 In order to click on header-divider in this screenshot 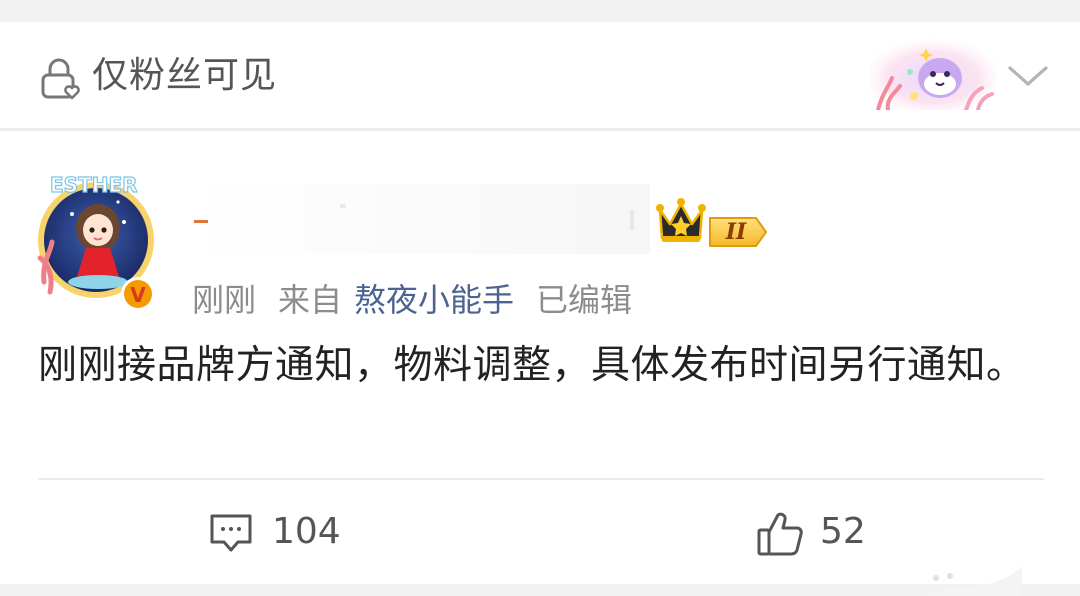, I will do `click(540, 129)`.